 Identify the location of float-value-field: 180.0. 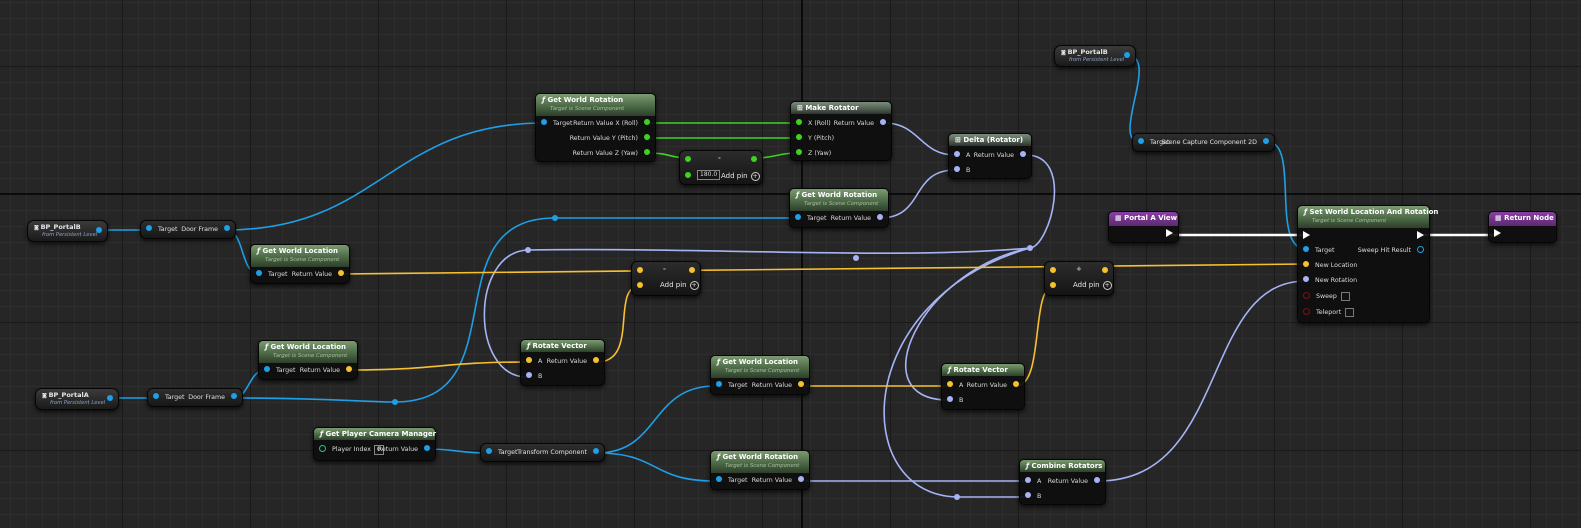
(709, 175).